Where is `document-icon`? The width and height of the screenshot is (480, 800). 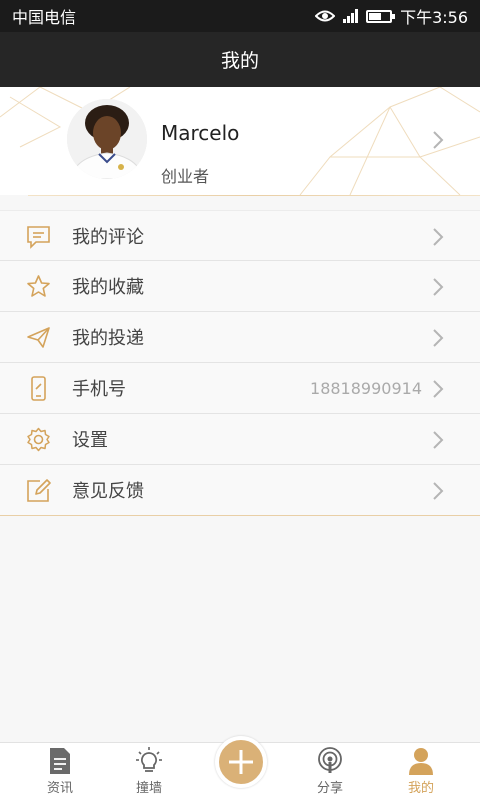
document-icon is located at coordinates (60, 761).